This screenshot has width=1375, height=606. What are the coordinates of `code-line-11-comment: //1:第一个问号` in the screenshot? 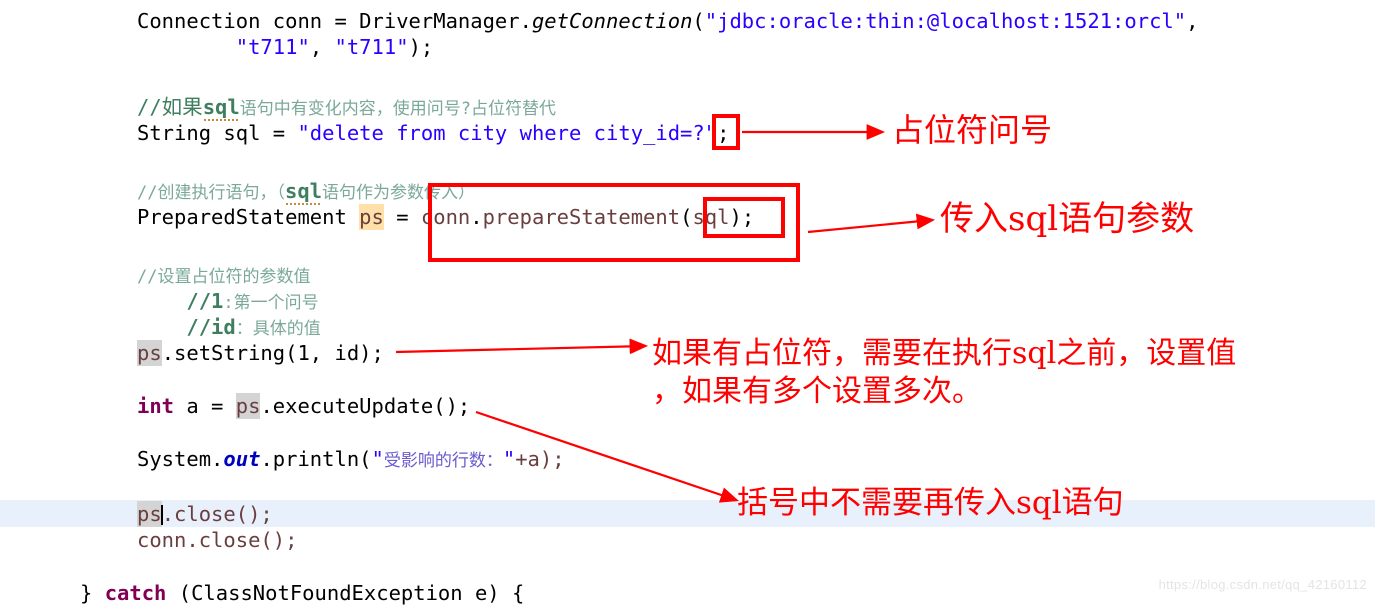 It's located at (687, 301).